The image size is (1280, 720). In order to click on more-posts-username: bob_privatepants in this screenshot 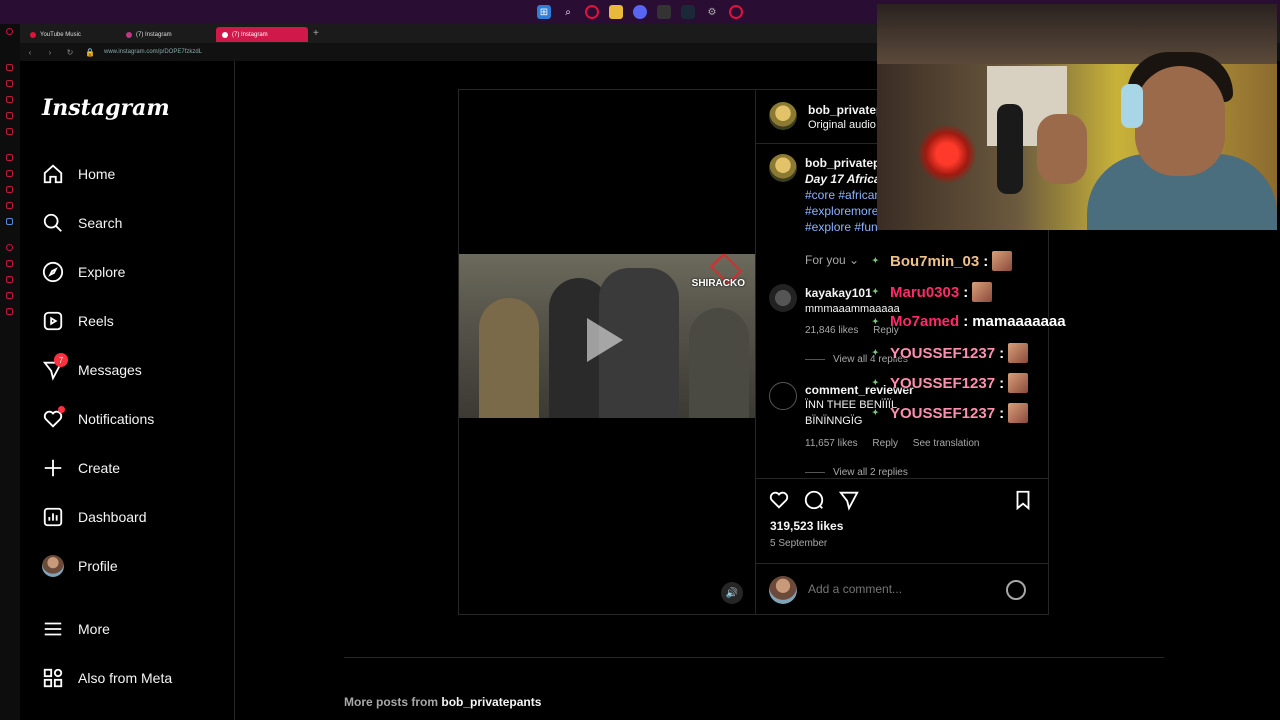, I will do `click(491, 702)`.